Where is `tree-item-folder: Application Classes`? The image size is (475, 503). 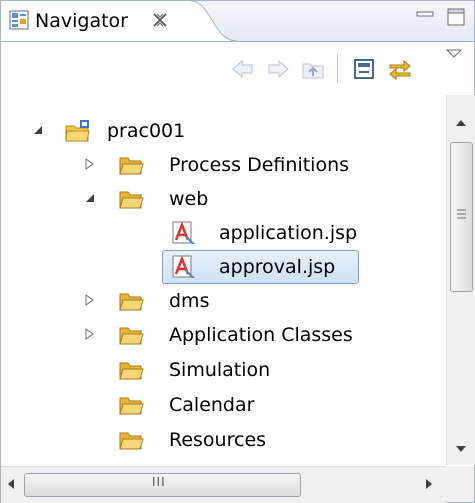
tree-item-folder: Application Classes is located at coordinates (223, 335).